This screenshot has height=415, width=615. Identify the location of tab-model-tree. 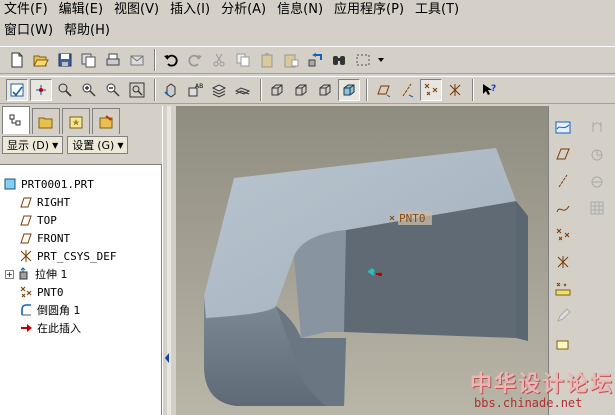
(16, 120).